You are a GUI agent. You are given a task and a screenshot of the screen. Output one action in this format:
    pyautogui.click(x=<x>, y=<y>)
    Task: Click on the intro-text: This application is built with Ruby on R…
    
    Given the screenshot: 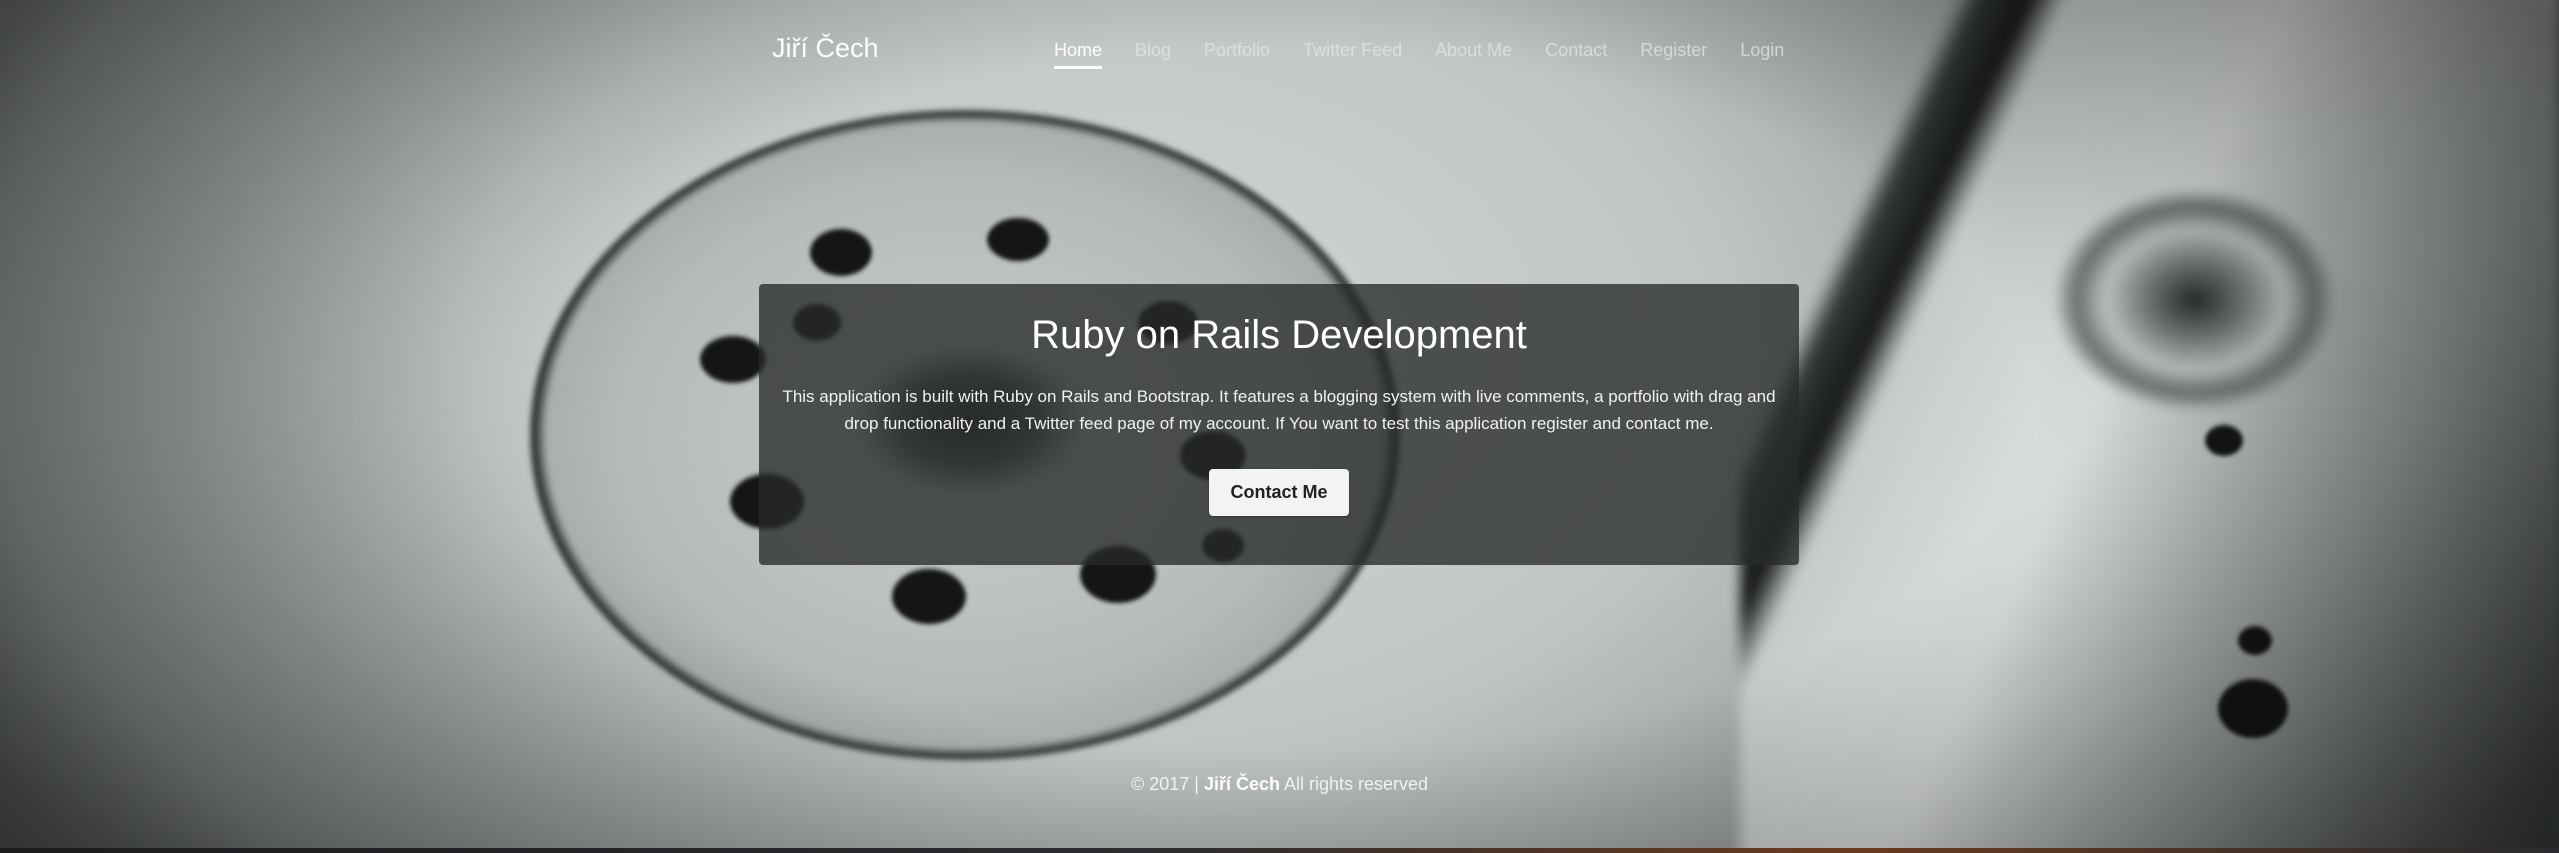 What is the action you would take?
    pyautogui.click(x=1279, y=410)
    